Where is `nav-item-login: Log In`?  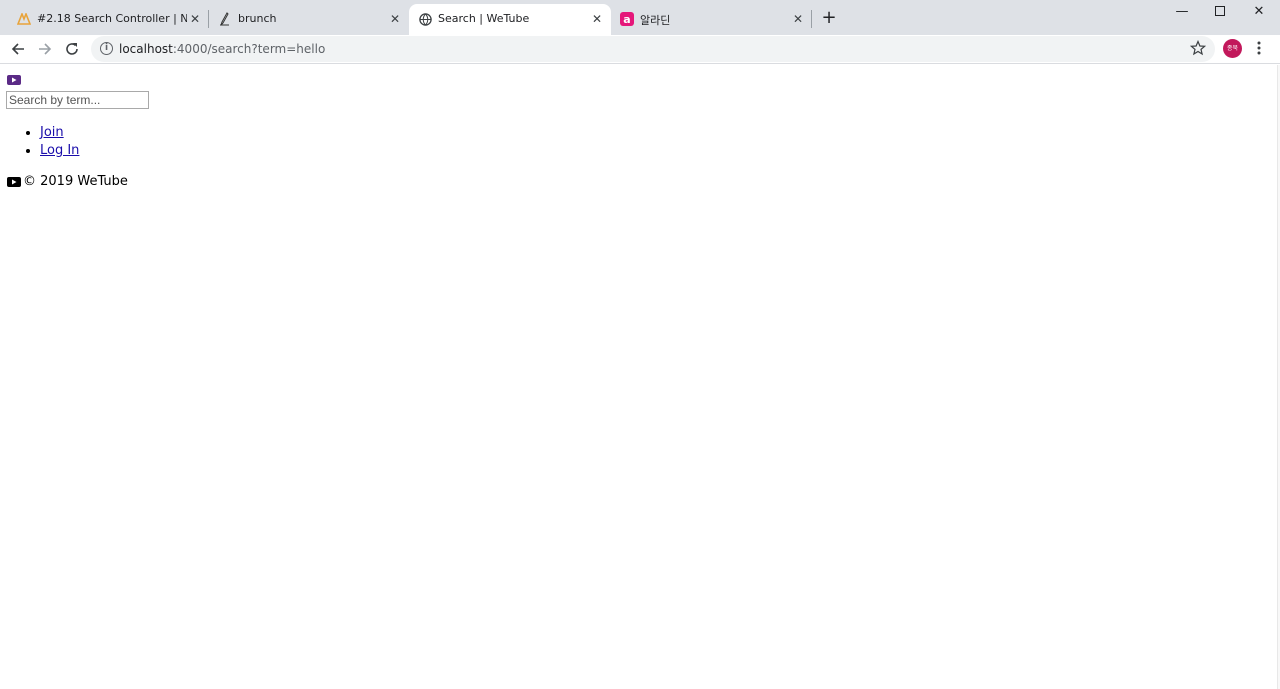 nav-item-login: Log In is located at coordinates (59, 151).